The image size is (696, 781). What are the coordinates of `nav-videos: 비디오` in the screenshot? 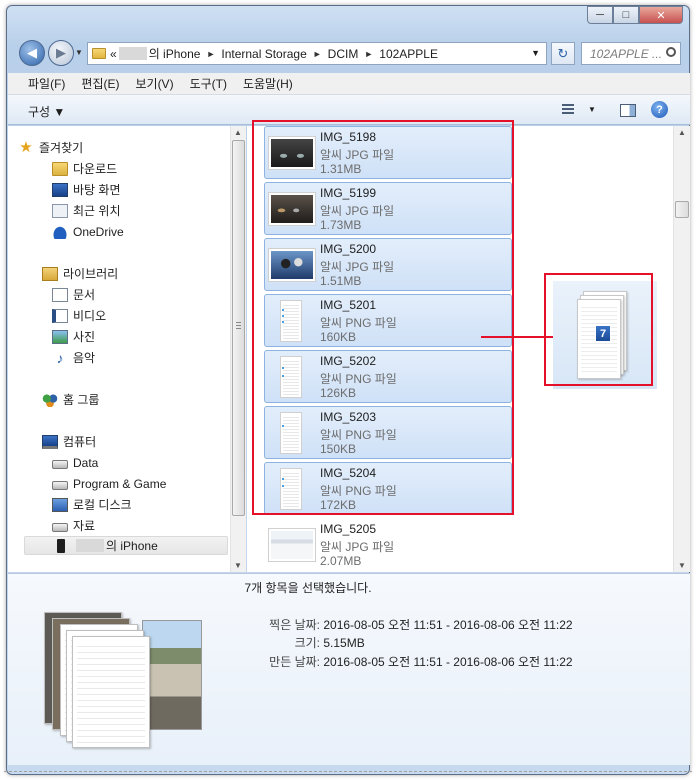 It's located at (79, 315).